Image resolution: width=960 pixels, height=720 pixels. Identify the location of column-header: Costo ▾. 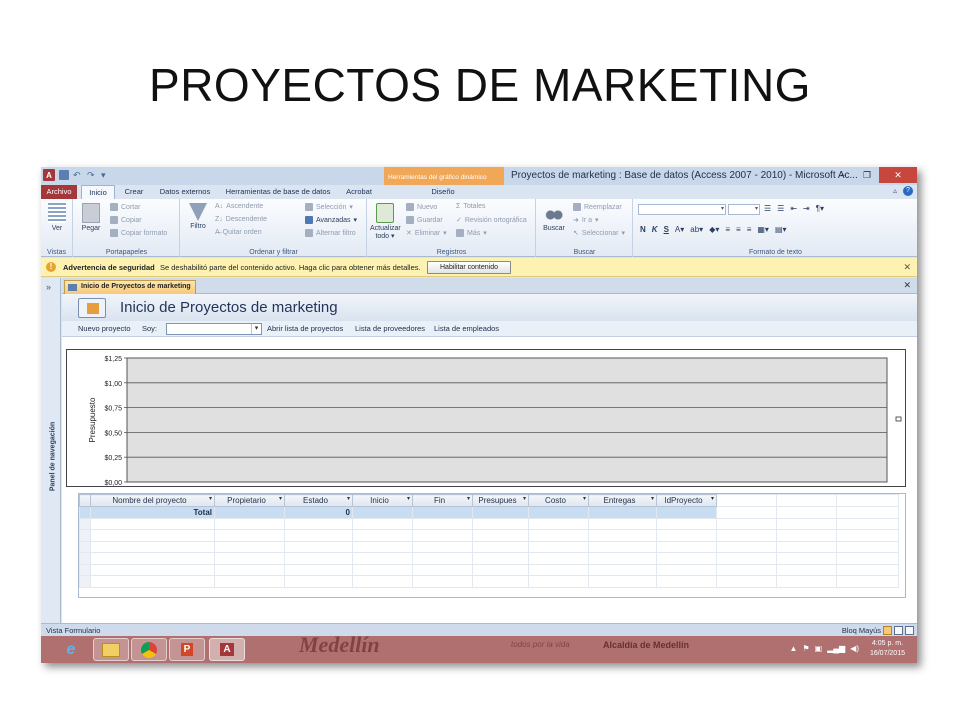
(558, 500).